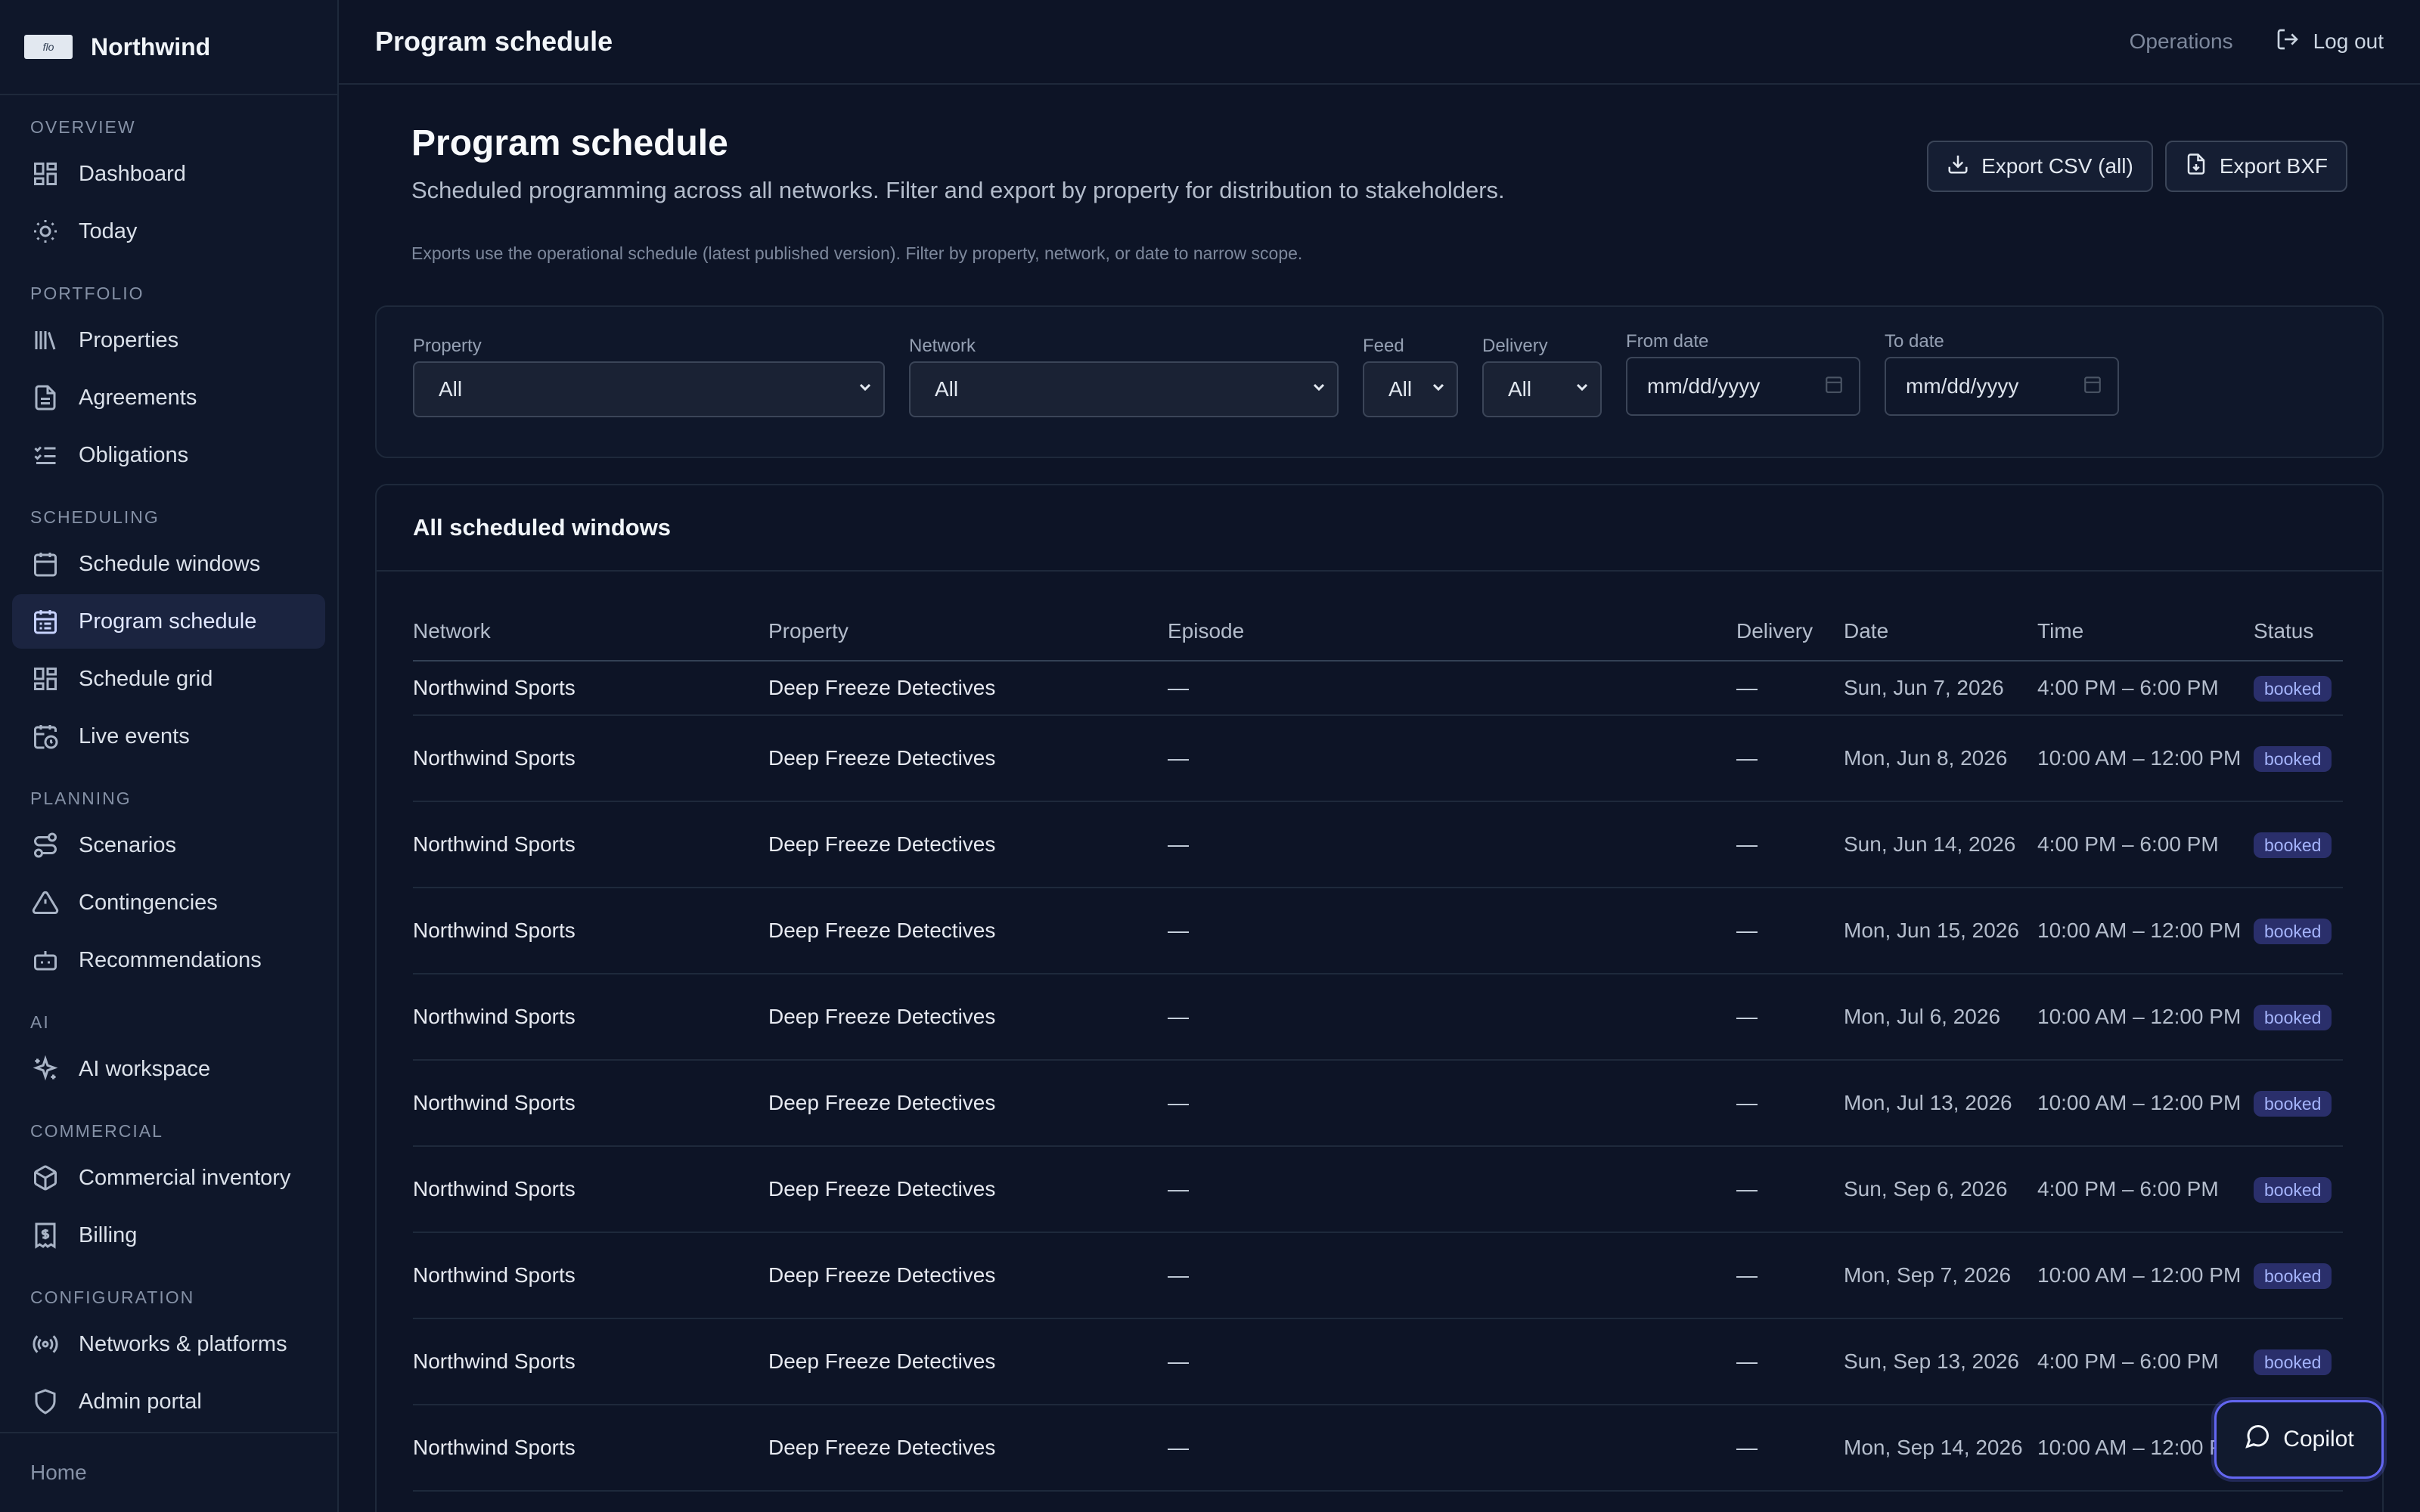  I want to click on nav-section-planning: Planning, so click(81, 798).